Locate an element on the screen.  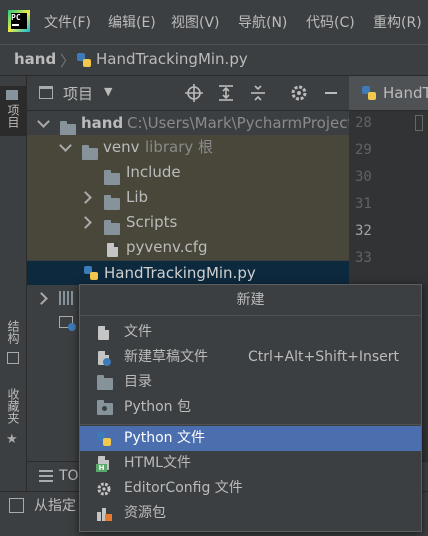
status-text: 从指定 is located at coordinates (55, 506).